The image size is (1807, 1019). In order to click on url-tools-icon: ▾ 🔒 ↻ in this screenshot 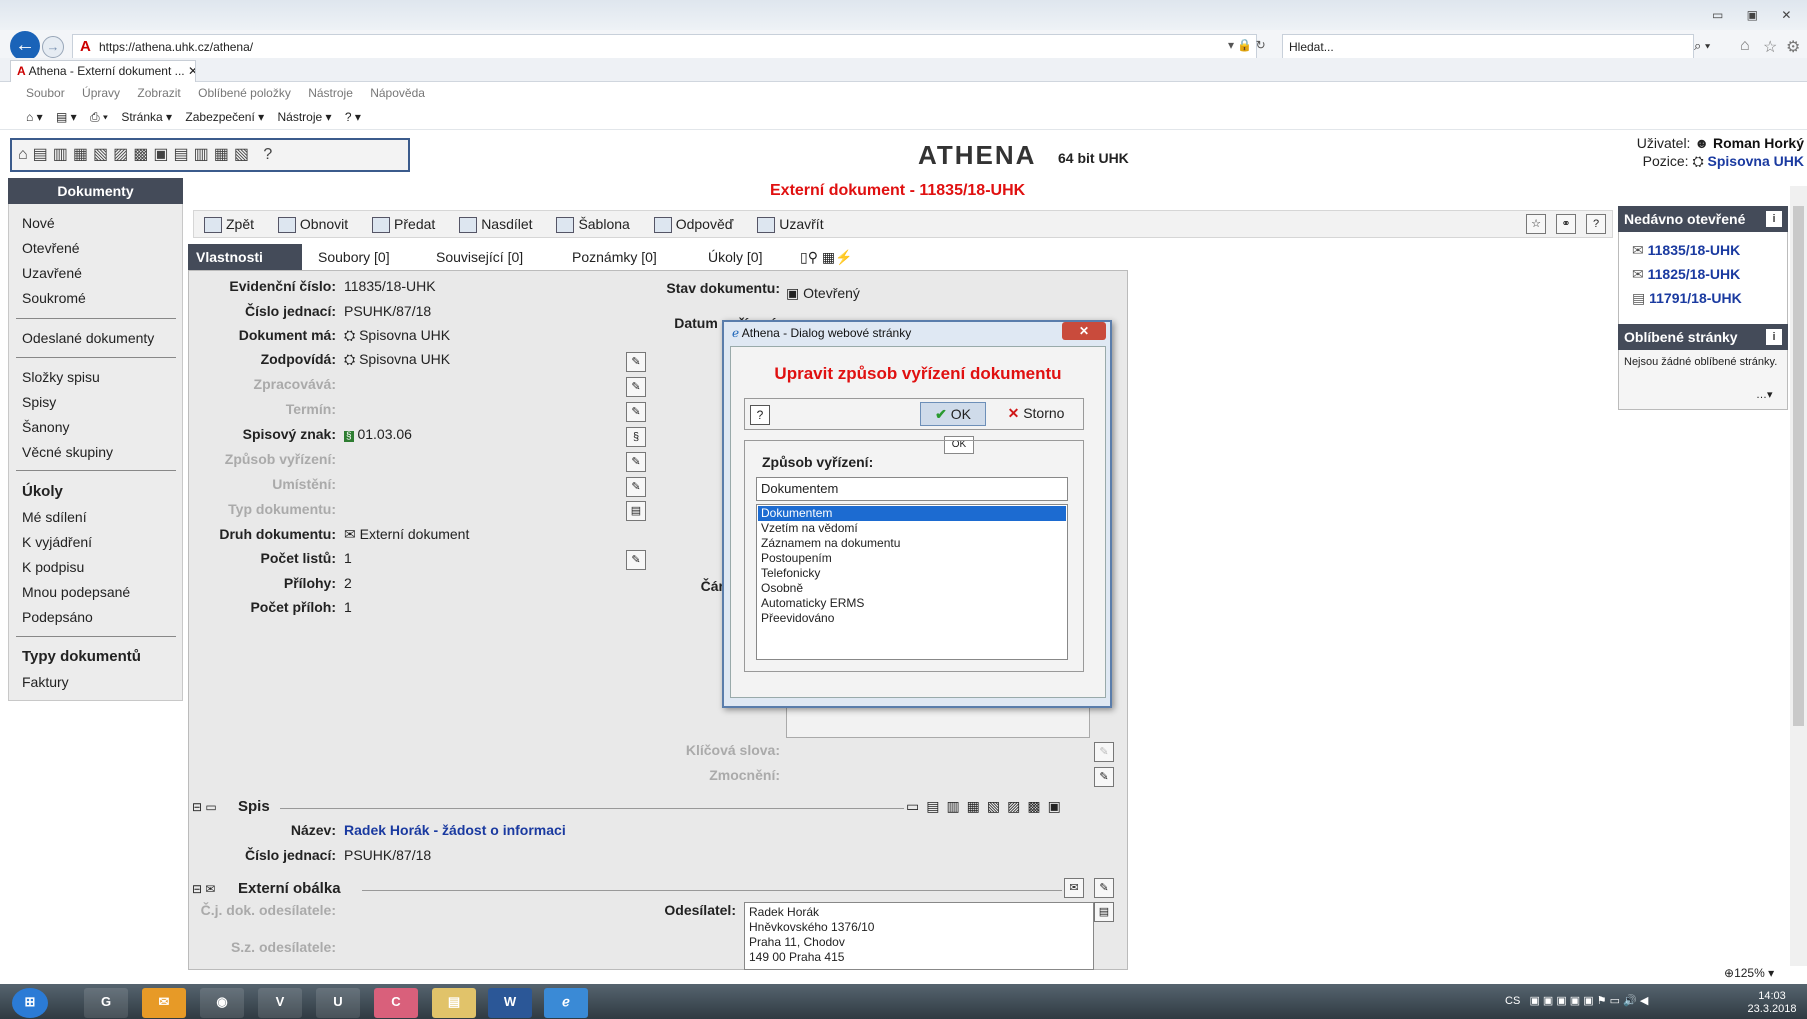, I will do `click(1247, 45)`.